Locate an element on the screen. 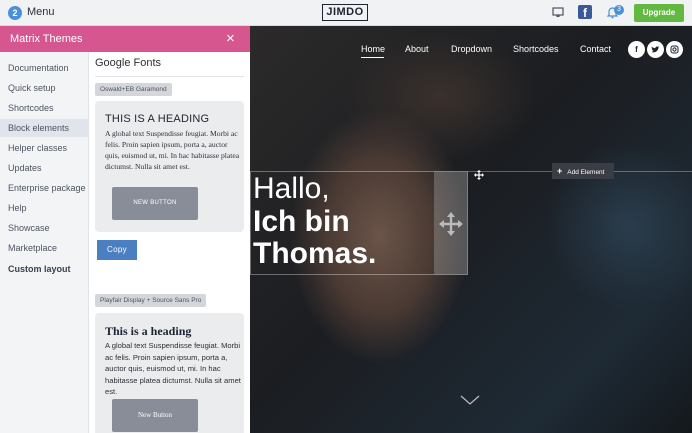 Image resolution: width=692 pixels, height=433 pixels. move-cursor-icon is located at coordinates (479, 175).